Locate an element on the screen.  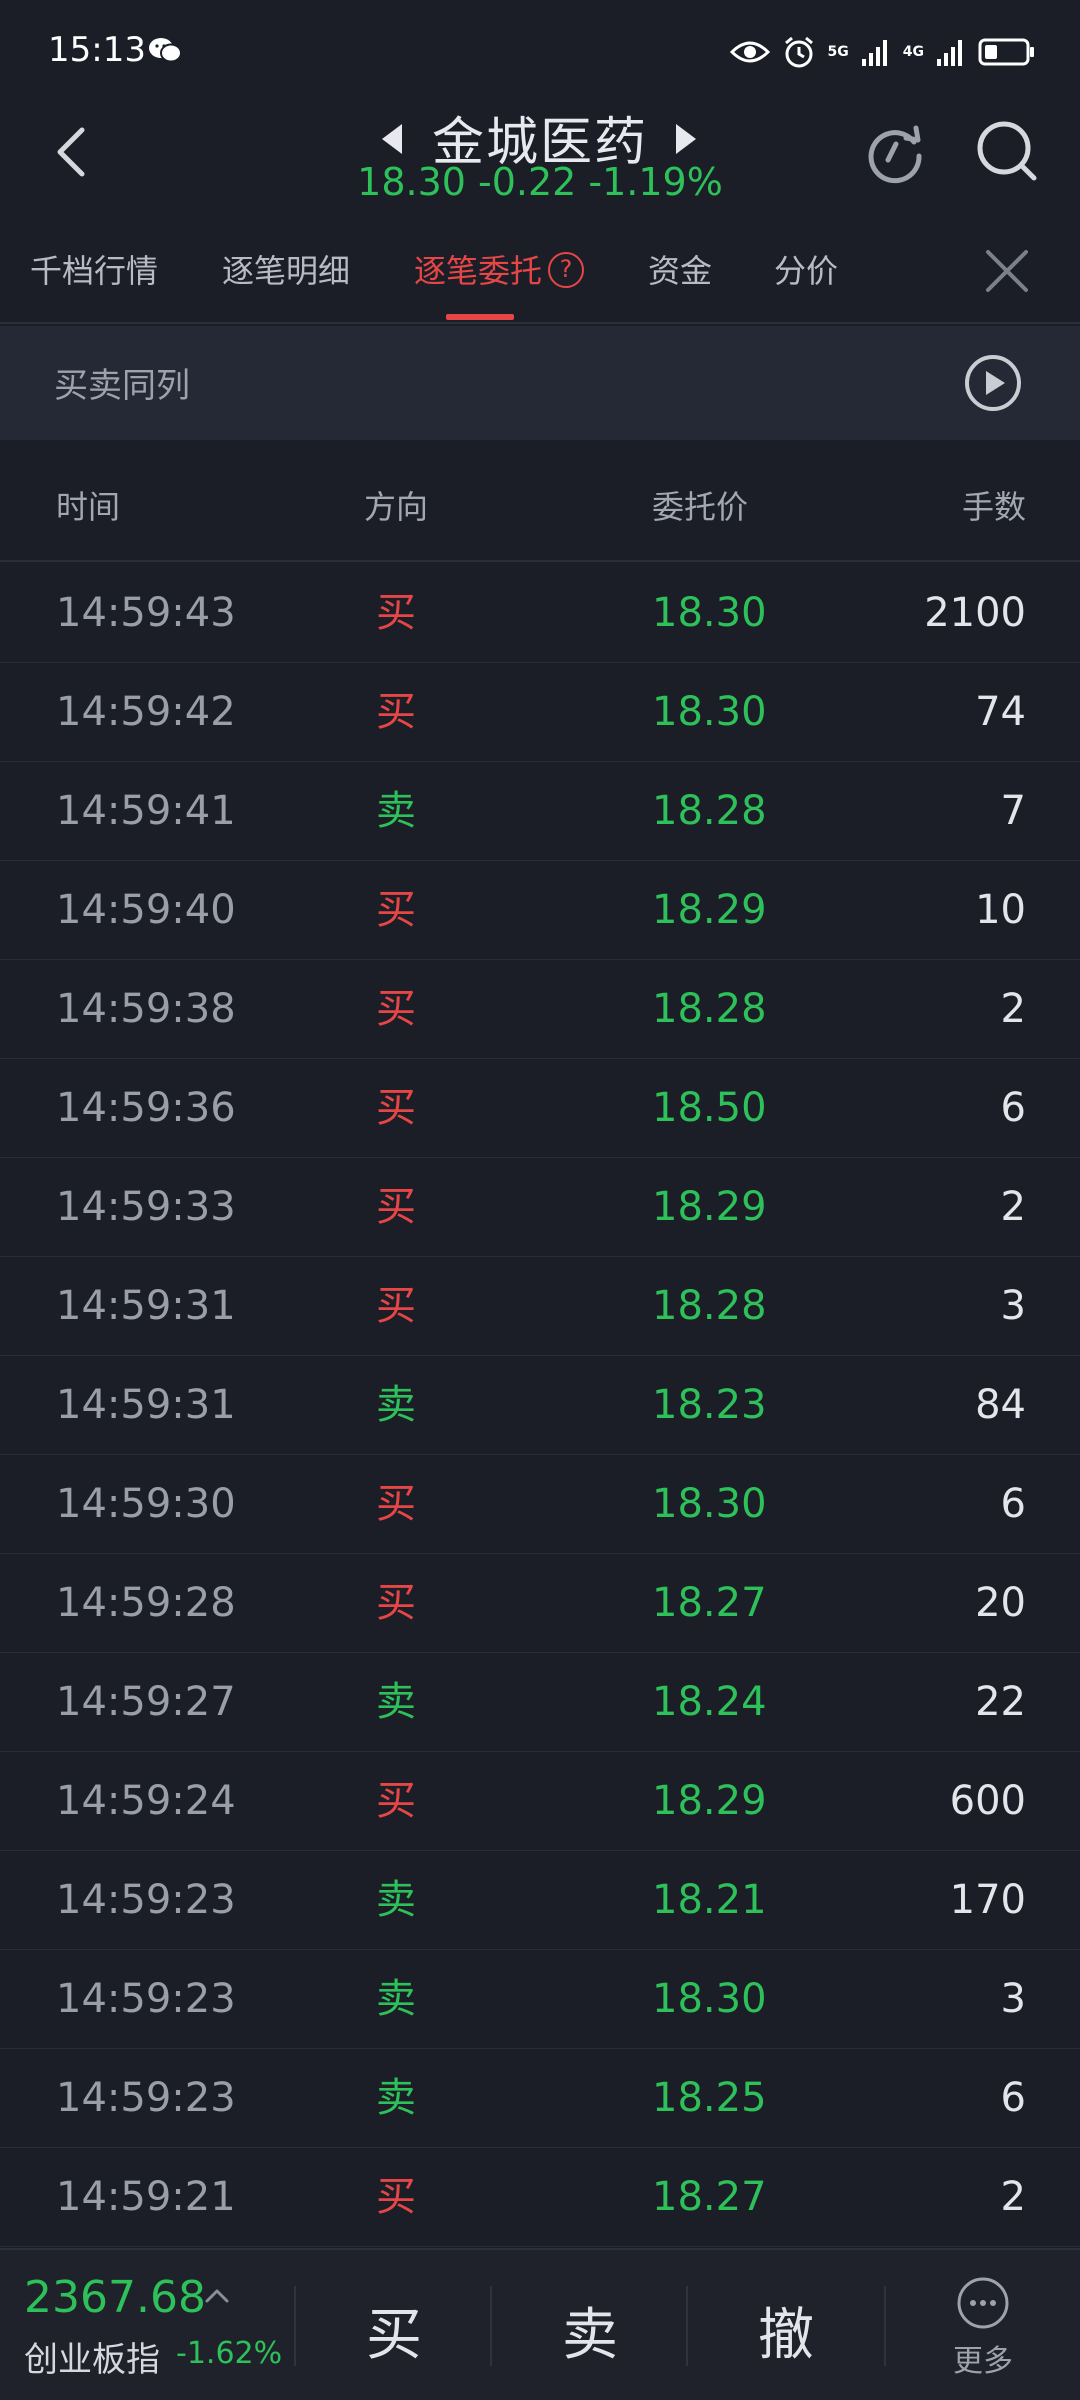
cell-quantity: 2100 is located at coordinates (975, 613).